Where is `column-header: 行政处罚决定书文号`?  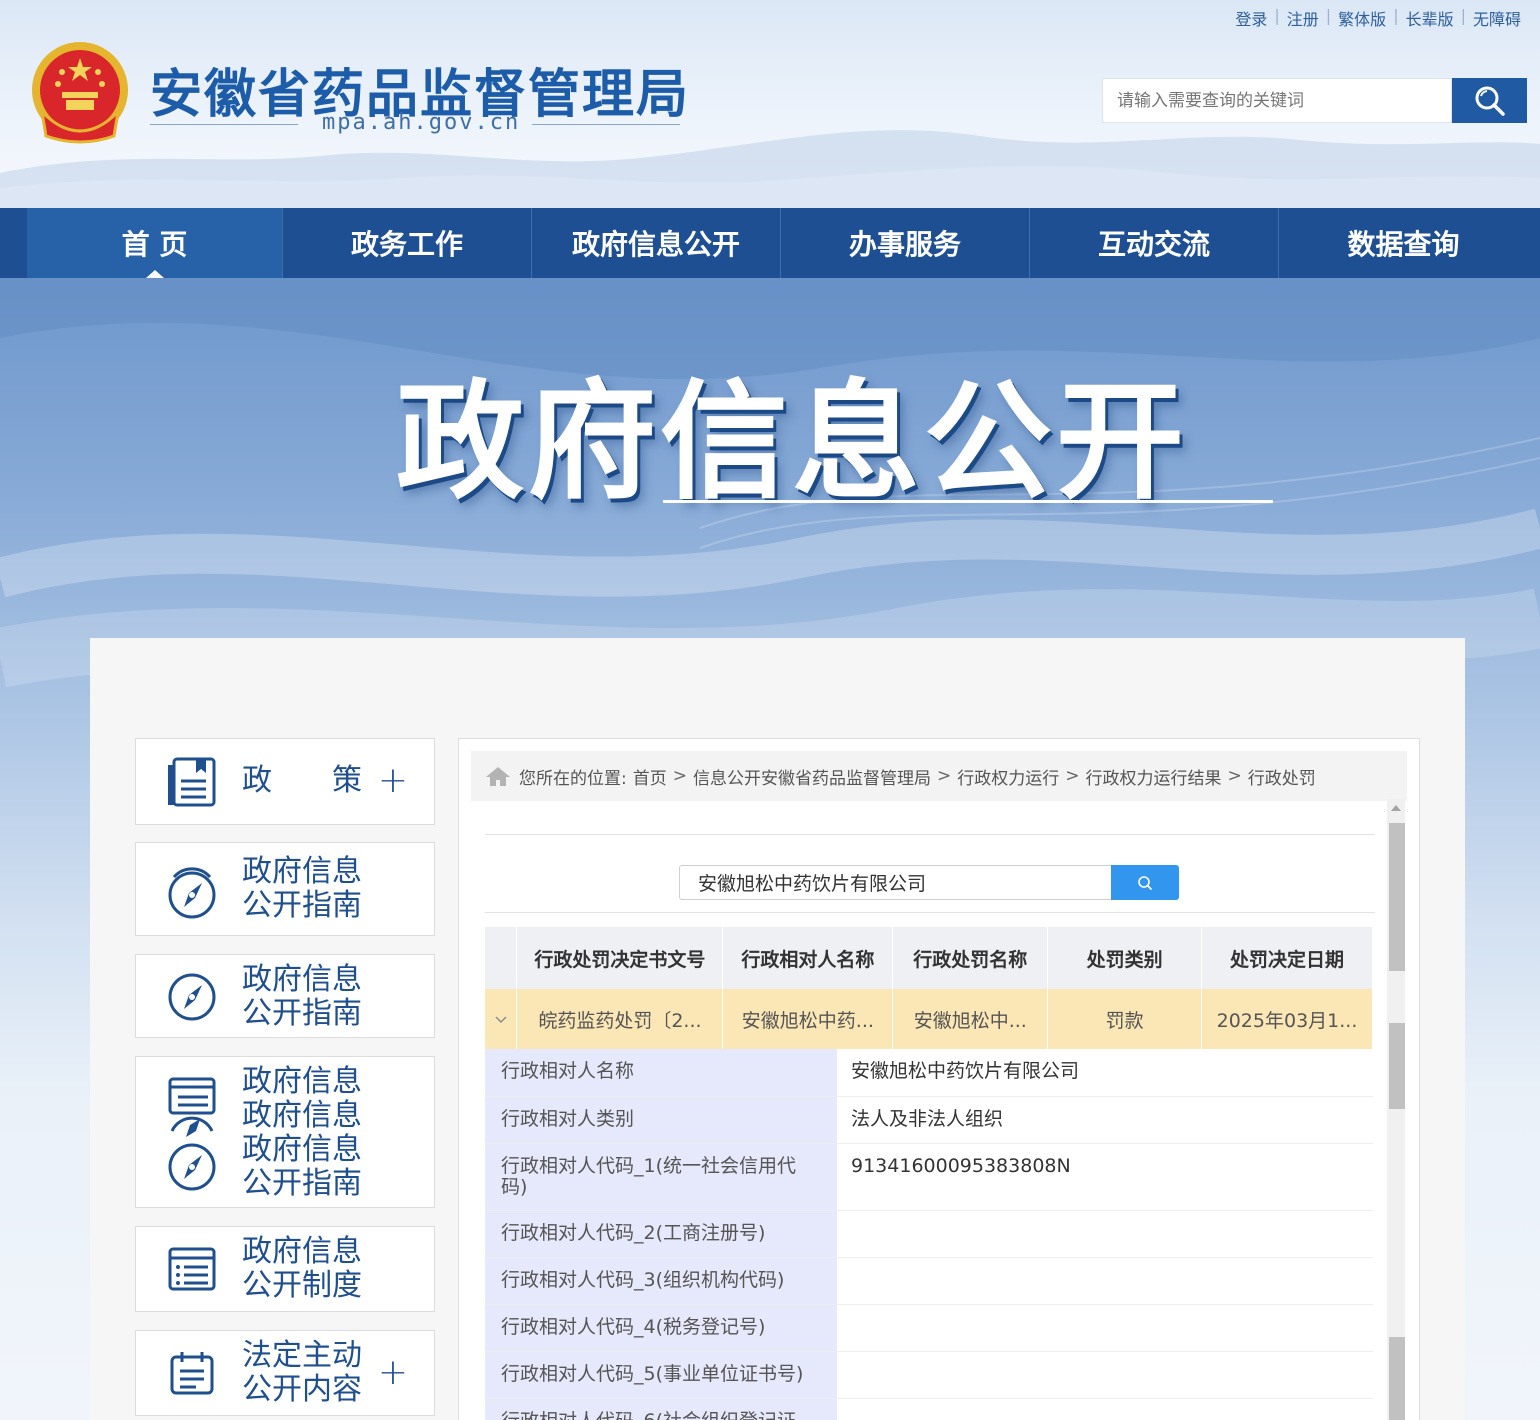 column-header: 行政处罚决定书文号 is located at coordinates (620, 958).